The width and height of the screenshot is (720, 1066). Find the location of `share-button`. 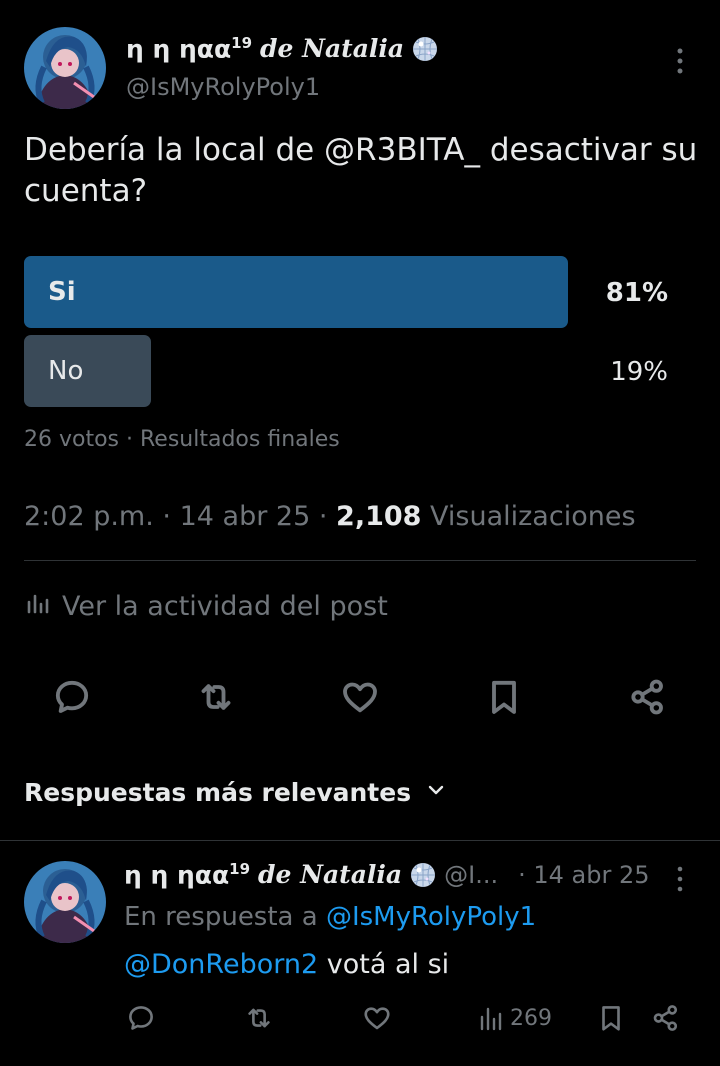

share-button is located at coordinates (648, 697).